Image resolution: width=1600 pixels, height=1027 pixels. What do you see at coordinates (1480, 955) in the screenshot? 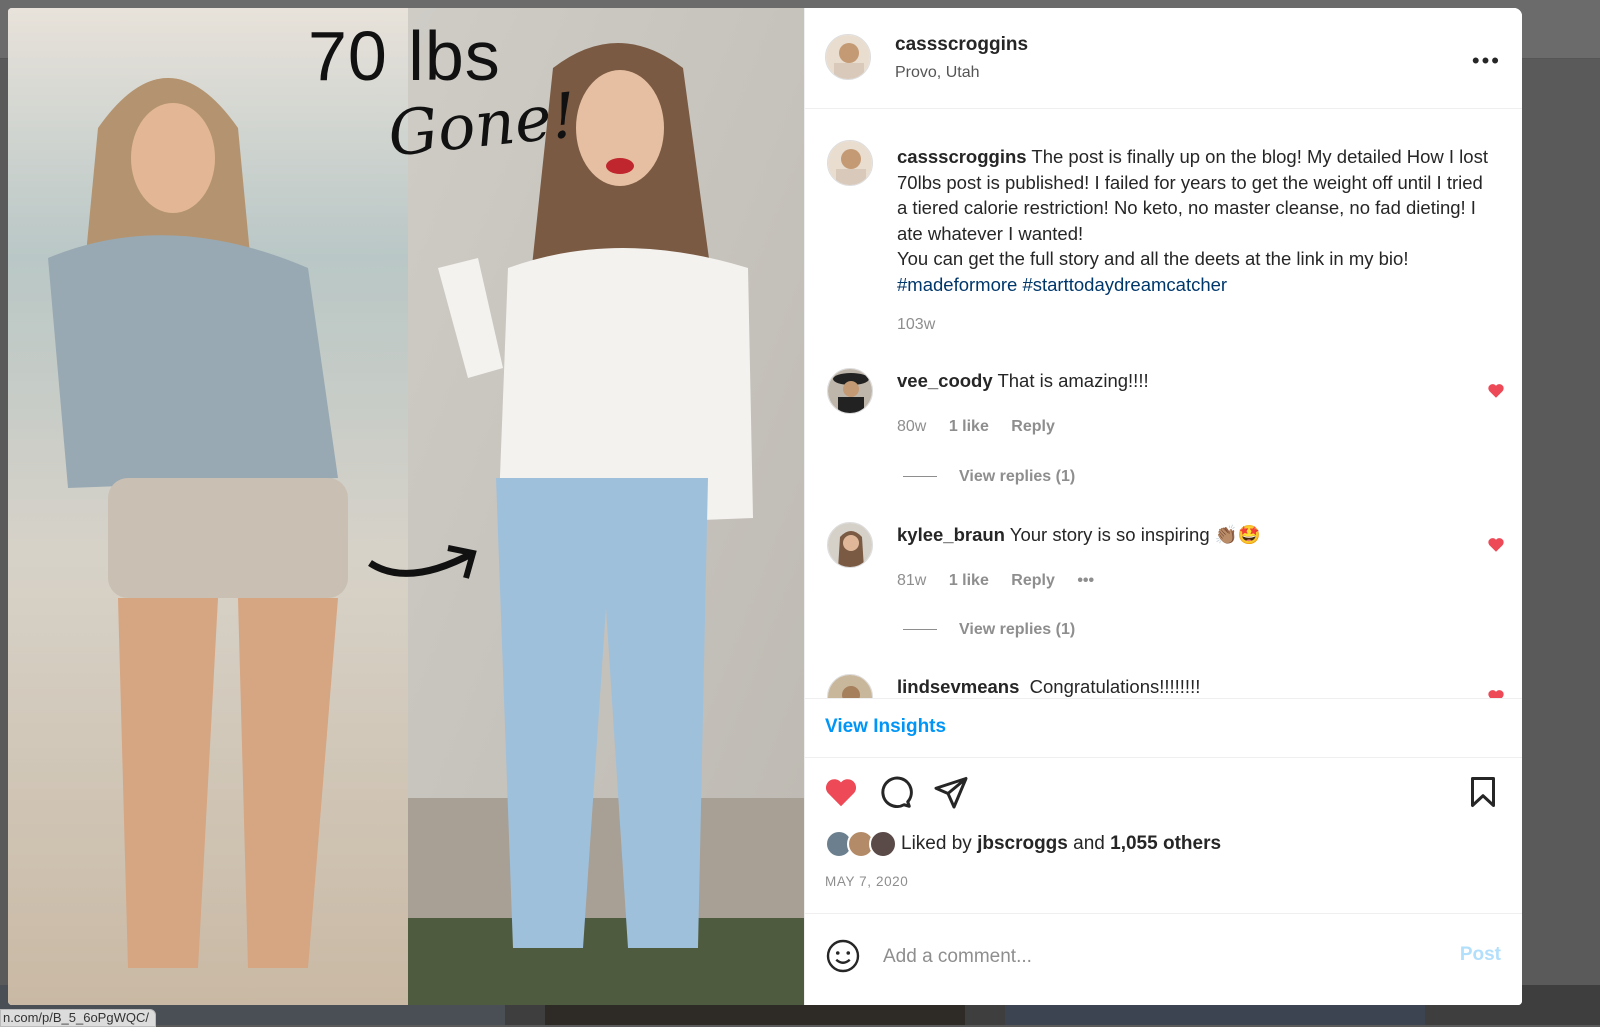
I see `post-comment-button: Post` at bounding box center [1480, 955].